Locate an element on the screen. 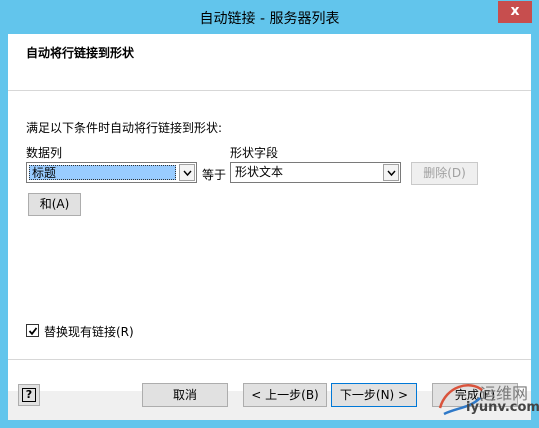 This screenshot has height=428, width=539. title-bar: 自动链接 - 服务器列表 x is located at coordinates (269, 17).